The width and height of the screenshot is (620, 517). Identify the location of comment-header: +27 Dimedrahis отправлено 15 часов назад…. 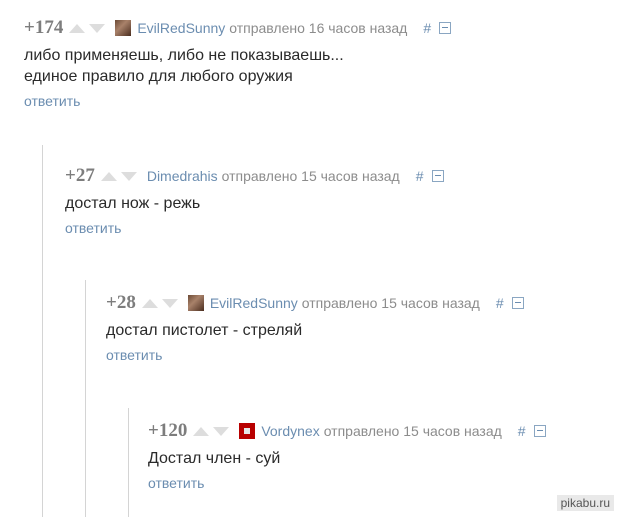
(254, 175).